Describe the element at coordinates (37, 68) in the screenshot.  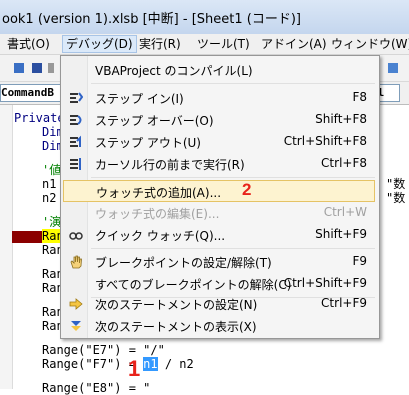
I see `stop-icon` at that location.